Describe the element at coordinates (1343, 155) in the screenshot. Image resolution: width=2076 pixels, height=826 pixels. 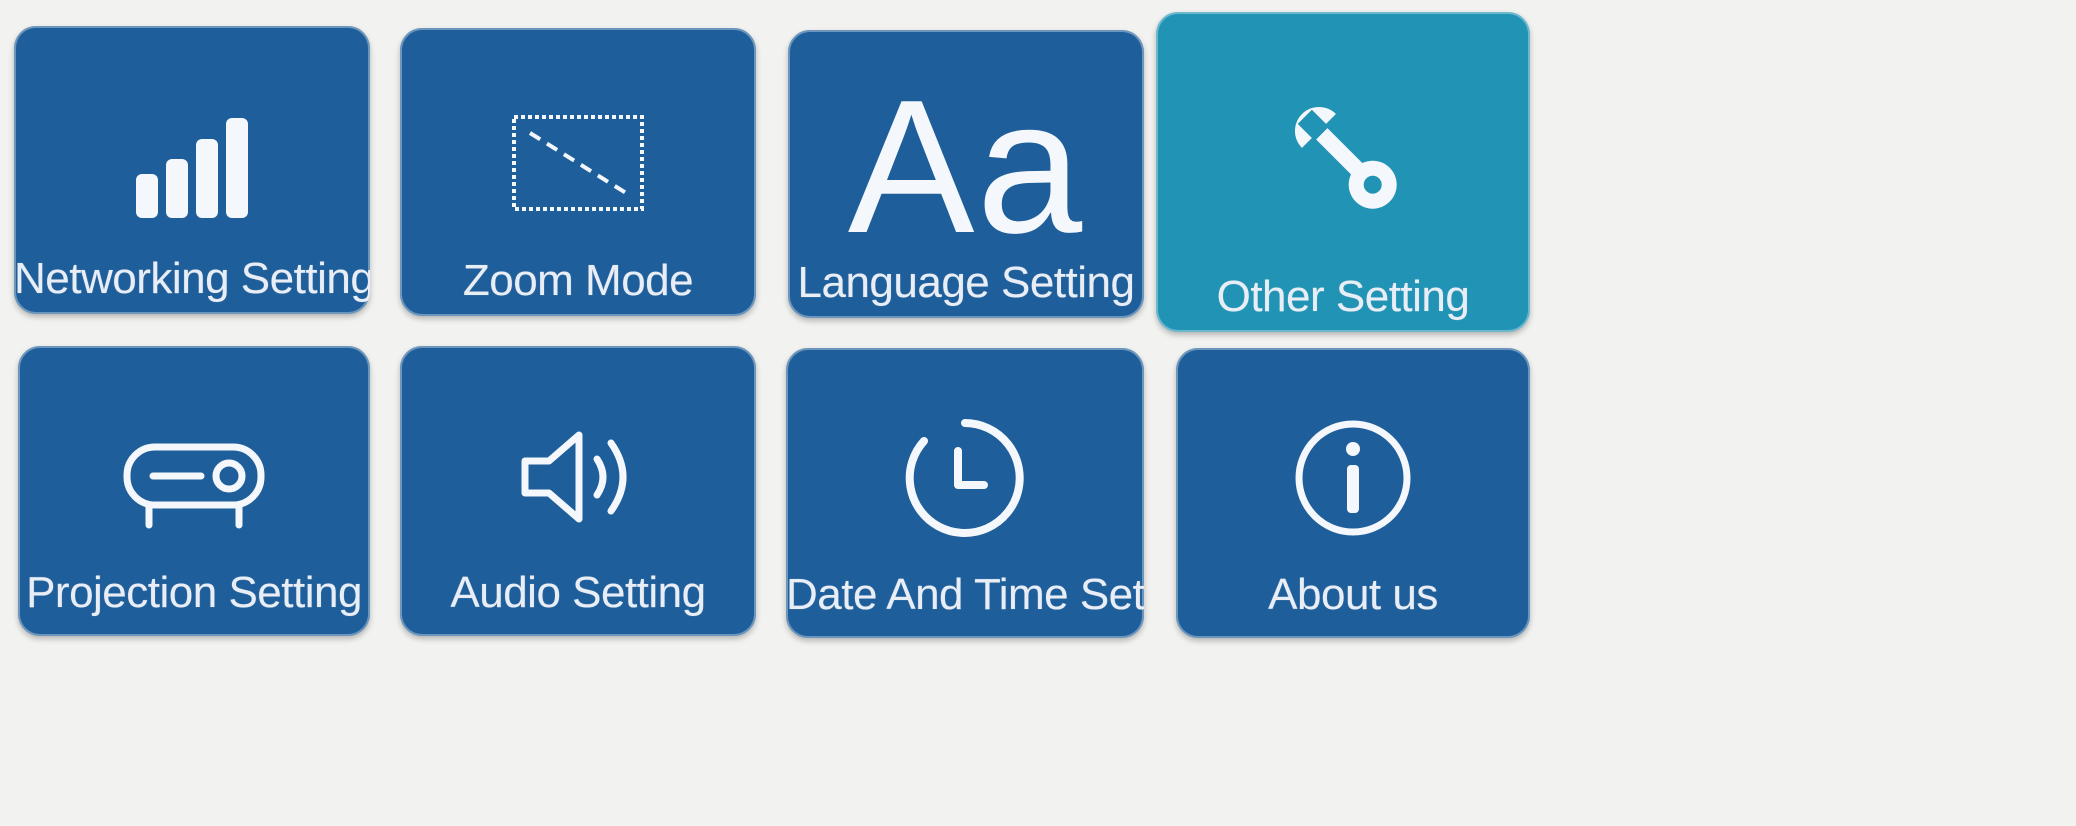
I see `wrench-icon` at that location.